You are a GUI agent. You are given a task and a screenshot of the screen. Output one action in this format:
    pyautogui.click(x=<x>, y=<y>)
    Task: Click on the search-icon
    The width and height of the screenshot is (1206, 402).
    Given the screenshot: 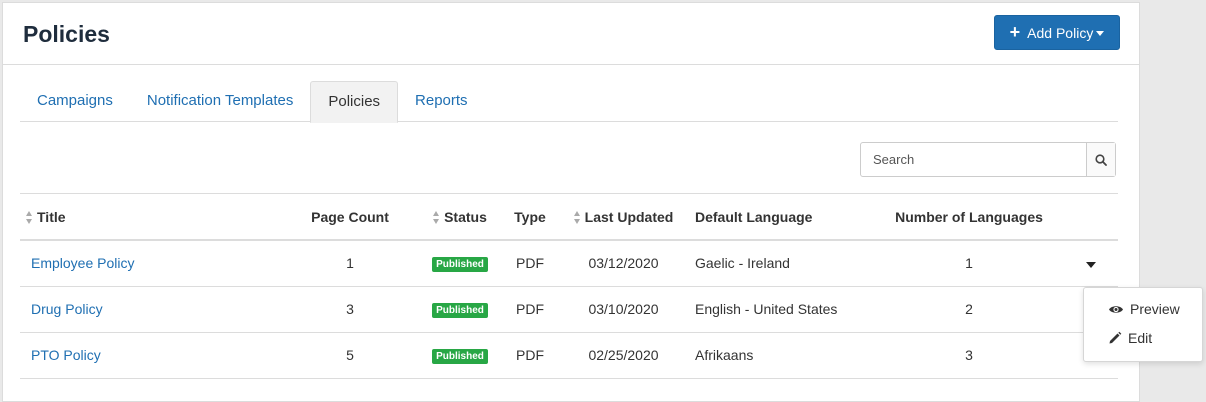 What is the action you would take?
    pyautogui.click(x=1101, y=159)
    